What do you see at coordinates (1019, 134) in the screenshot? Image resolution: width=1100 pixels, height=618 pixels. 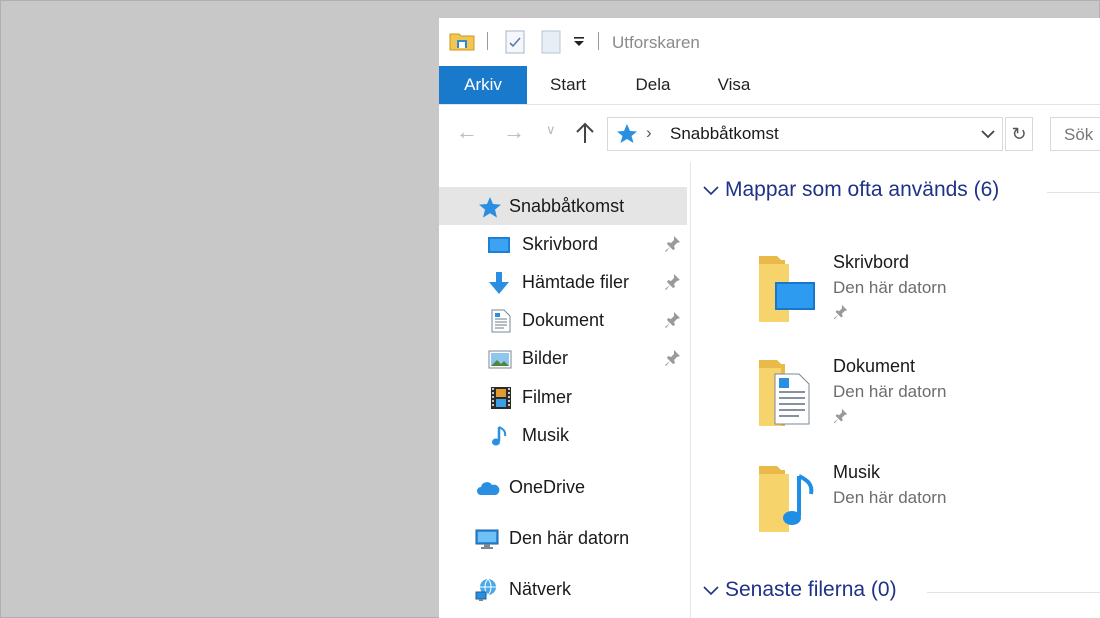 I see `refresh-icon: ↻` at bounding box center [1019, 134].